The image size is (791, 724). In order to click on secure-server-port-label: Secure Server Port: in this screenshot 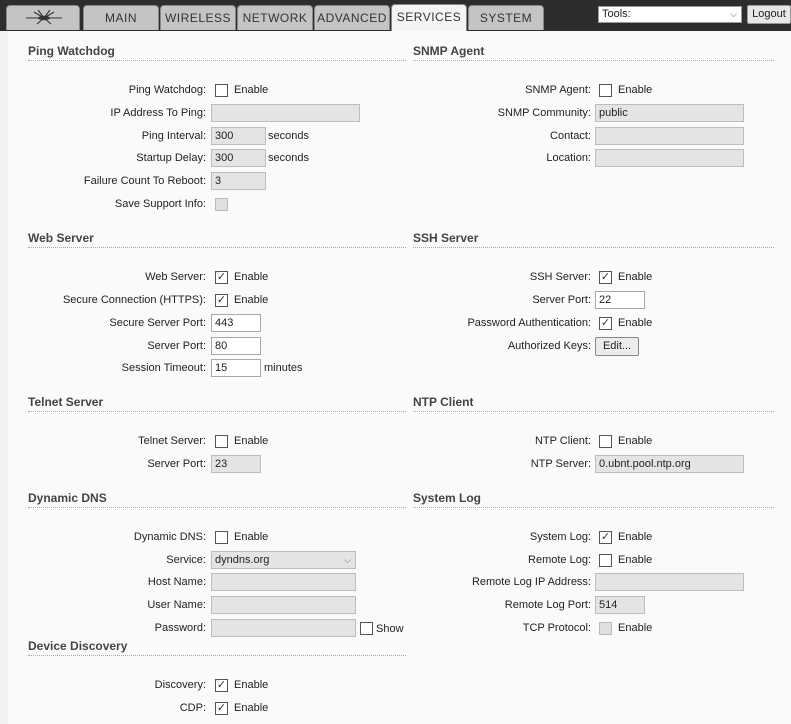, I will do `click(157, 323)`.